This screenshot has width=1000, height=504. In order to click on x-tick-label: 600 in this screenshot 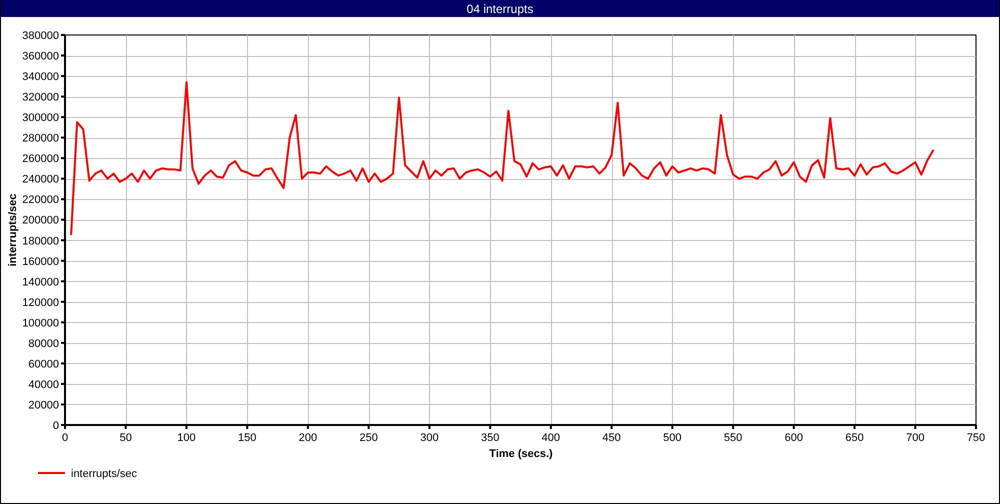, I will do `click(793, 438)`.